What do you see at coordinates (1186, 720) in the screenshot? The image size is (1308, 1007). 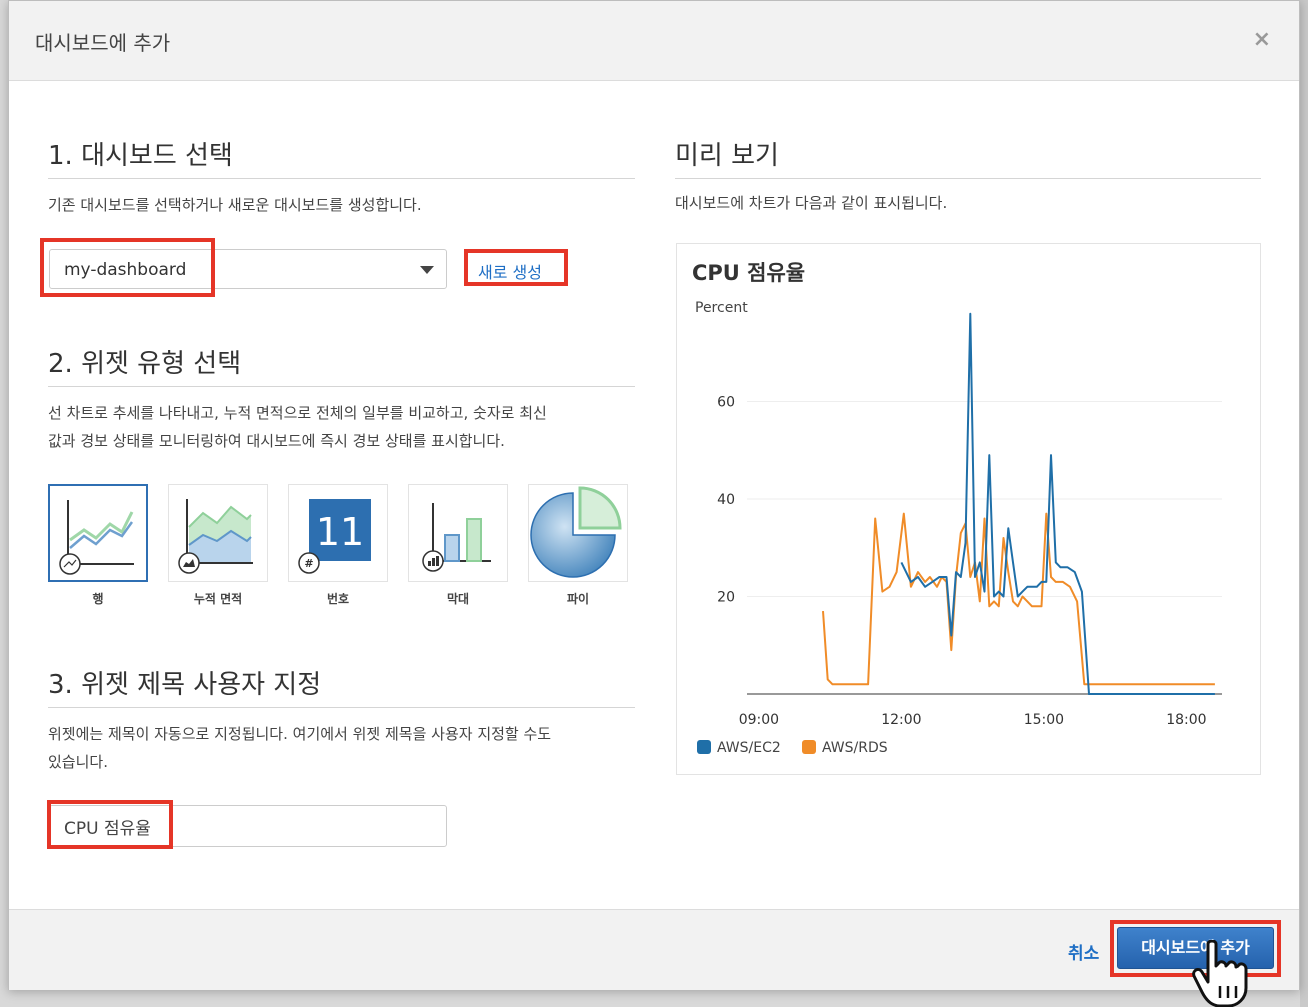 I see `x-tick-label: 18:00` at bounding box center [1186, 720].